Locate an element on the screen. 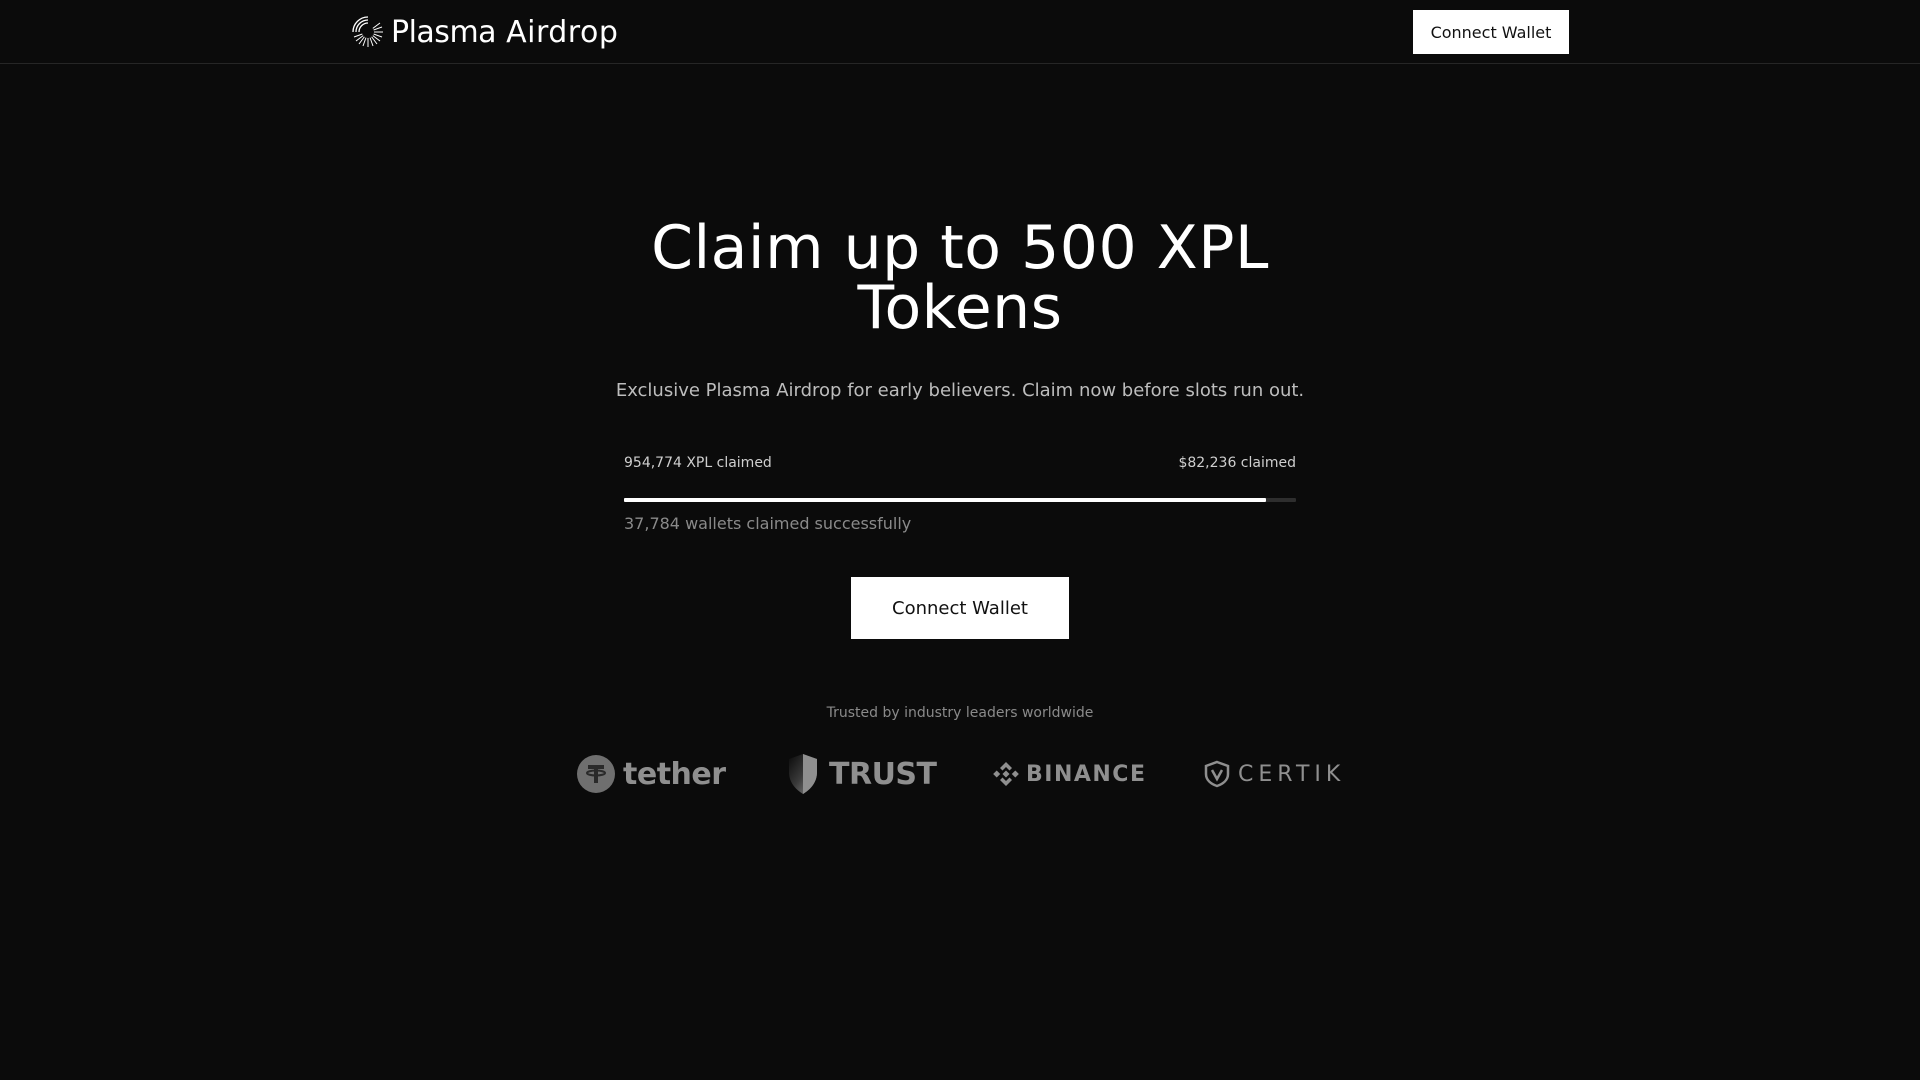 This screenshot has width=1920, height=1080. certik-wordmark: CERTIK is located at coordinates (1292, 774).